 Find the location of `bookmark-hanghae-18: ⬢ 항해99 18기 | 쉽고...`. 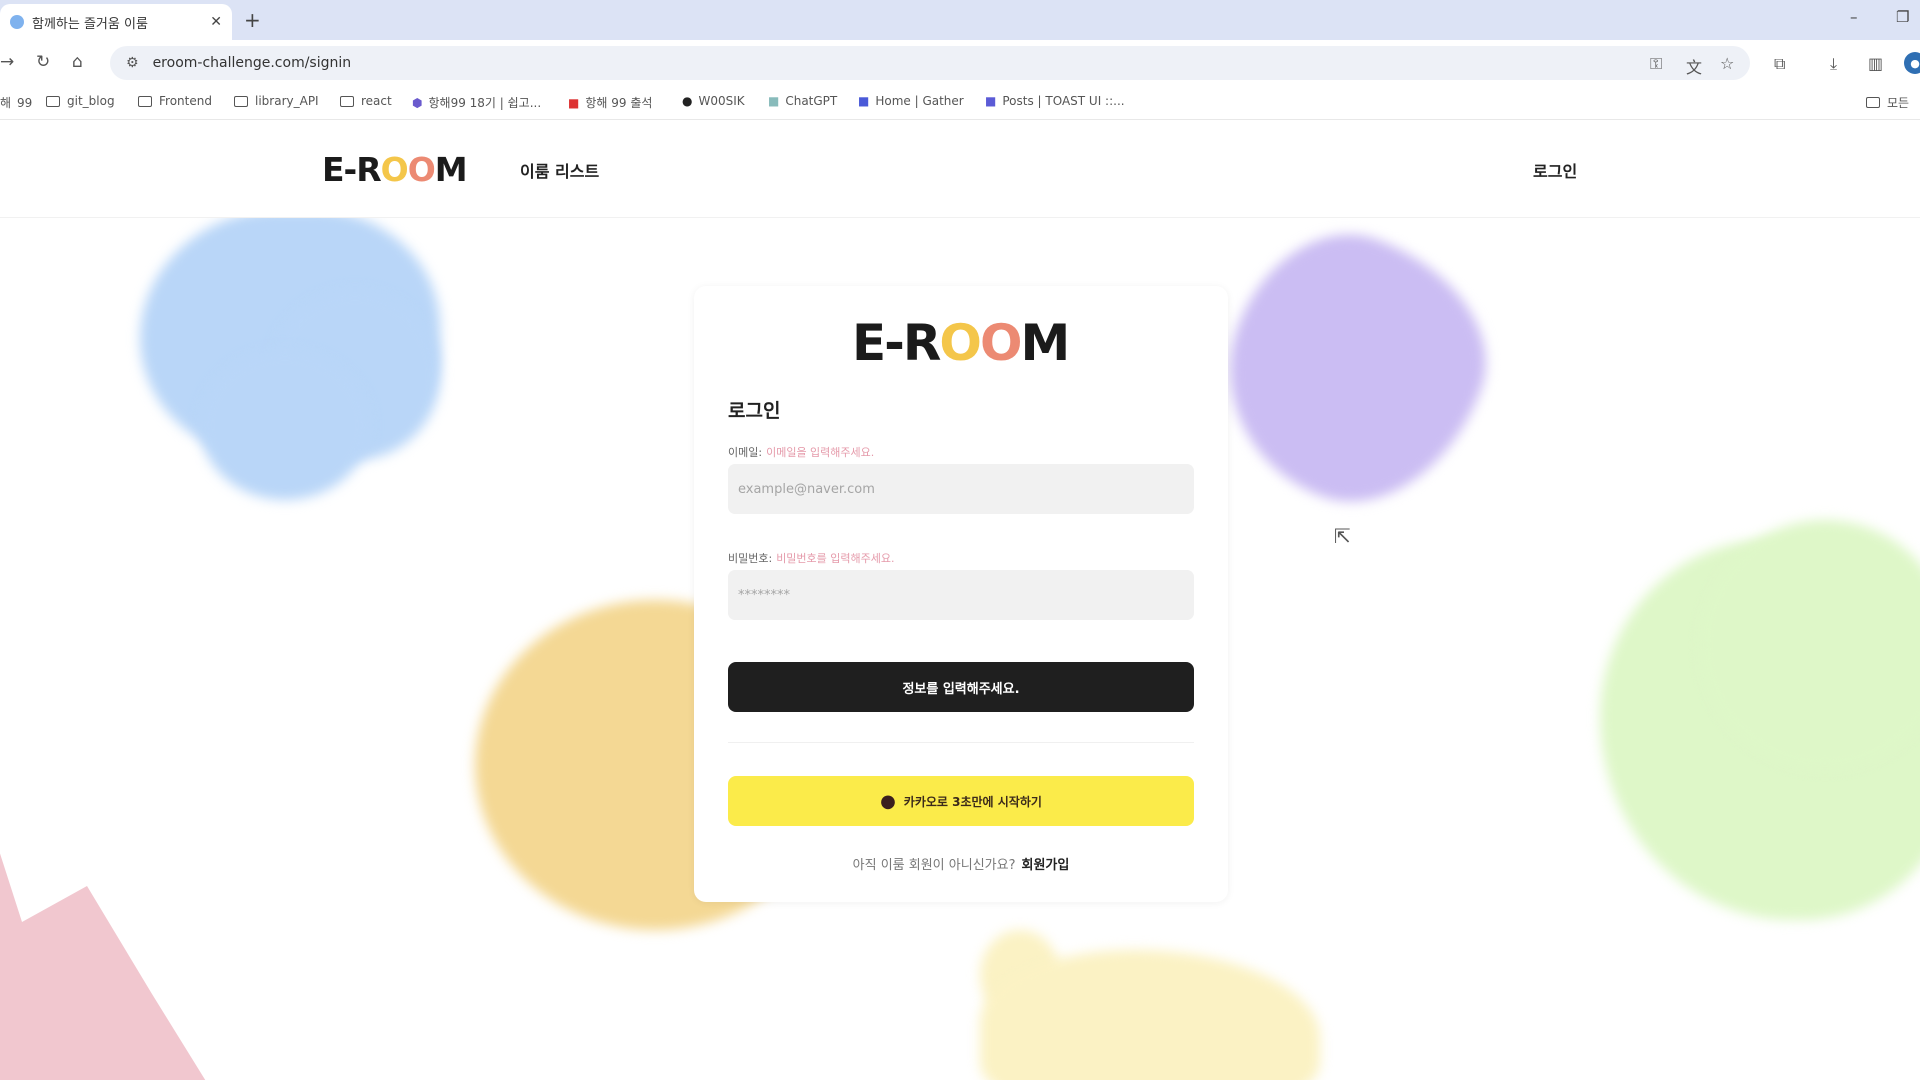

bookmark-hanghae-18: ⬢ 항해99 18기 | 쉽고... is located at coordinates (476, 102).